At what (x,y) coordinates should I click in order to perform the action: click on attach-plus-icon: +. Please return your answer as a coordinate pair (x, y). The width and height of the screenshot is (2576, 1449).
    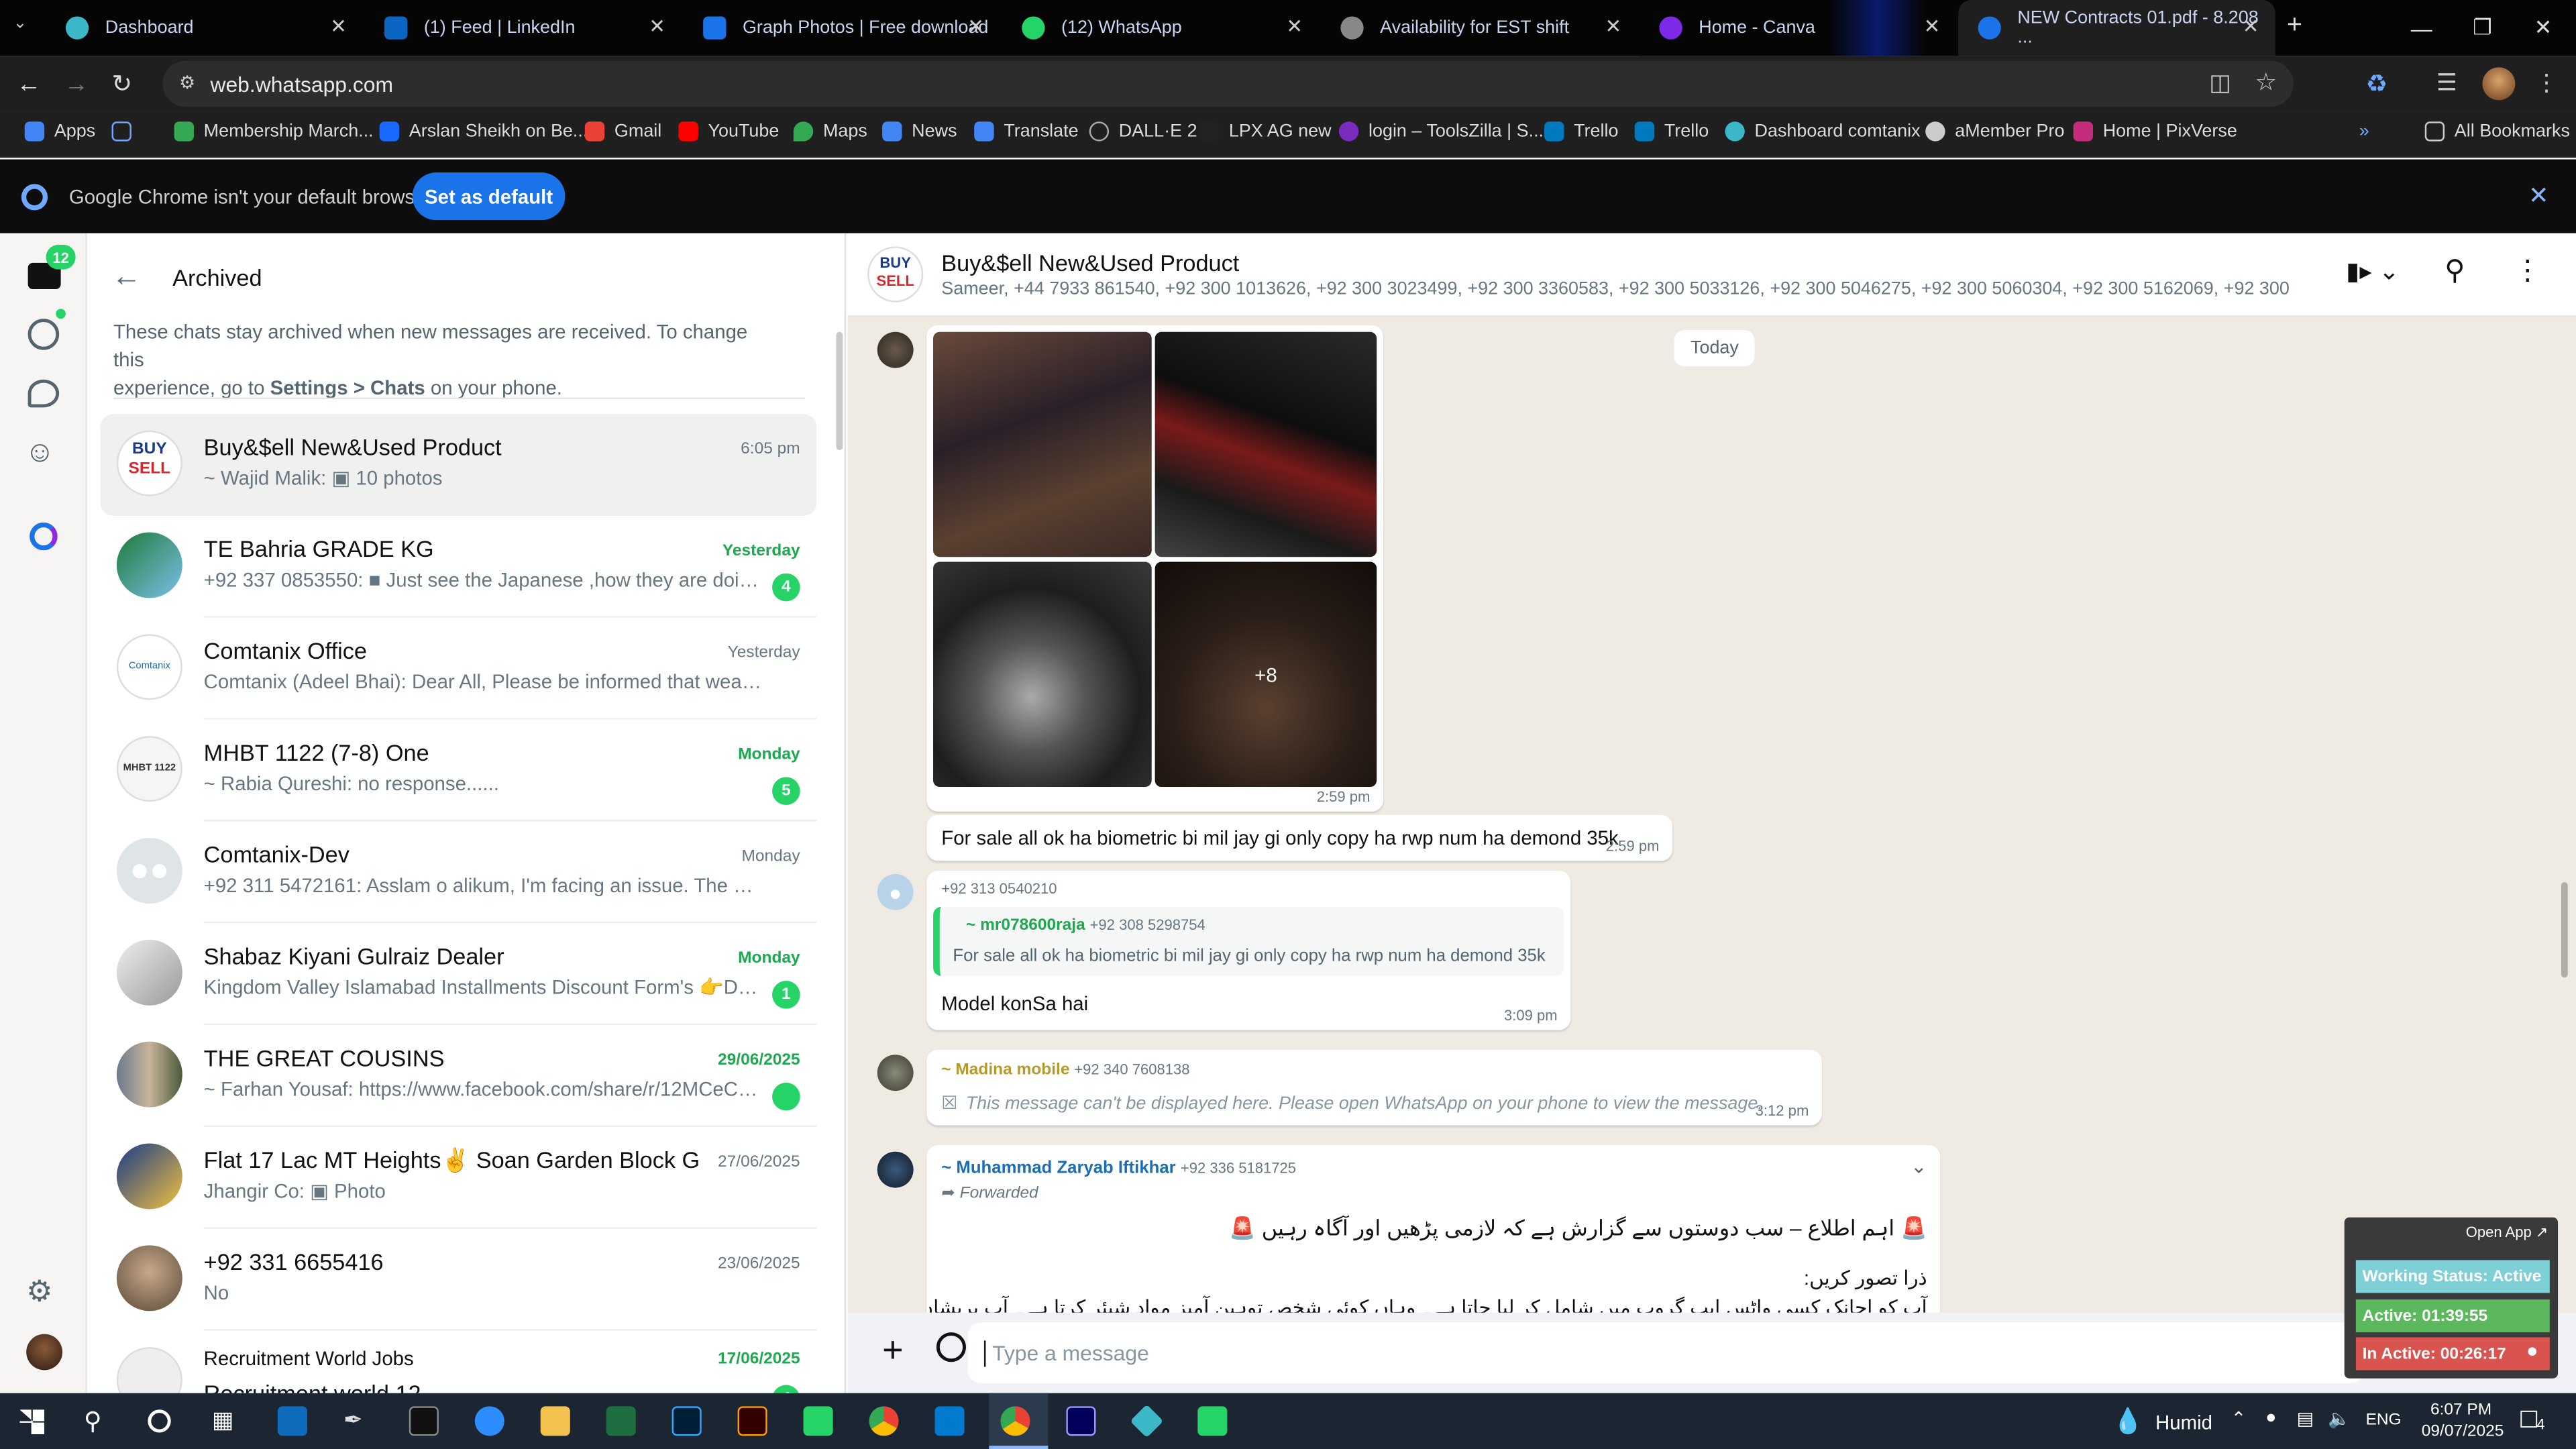
    Looking at the image, I should click on (892, 1350).